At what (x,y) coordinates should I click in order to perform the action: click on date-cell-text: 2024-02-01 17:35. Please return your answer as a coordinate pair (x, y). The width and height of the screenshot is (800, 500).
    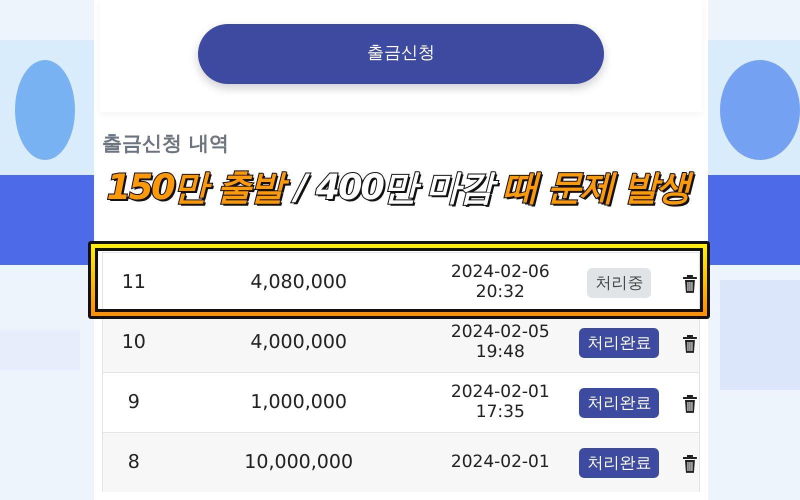
    Looking at the image, I should click on (500, 402).